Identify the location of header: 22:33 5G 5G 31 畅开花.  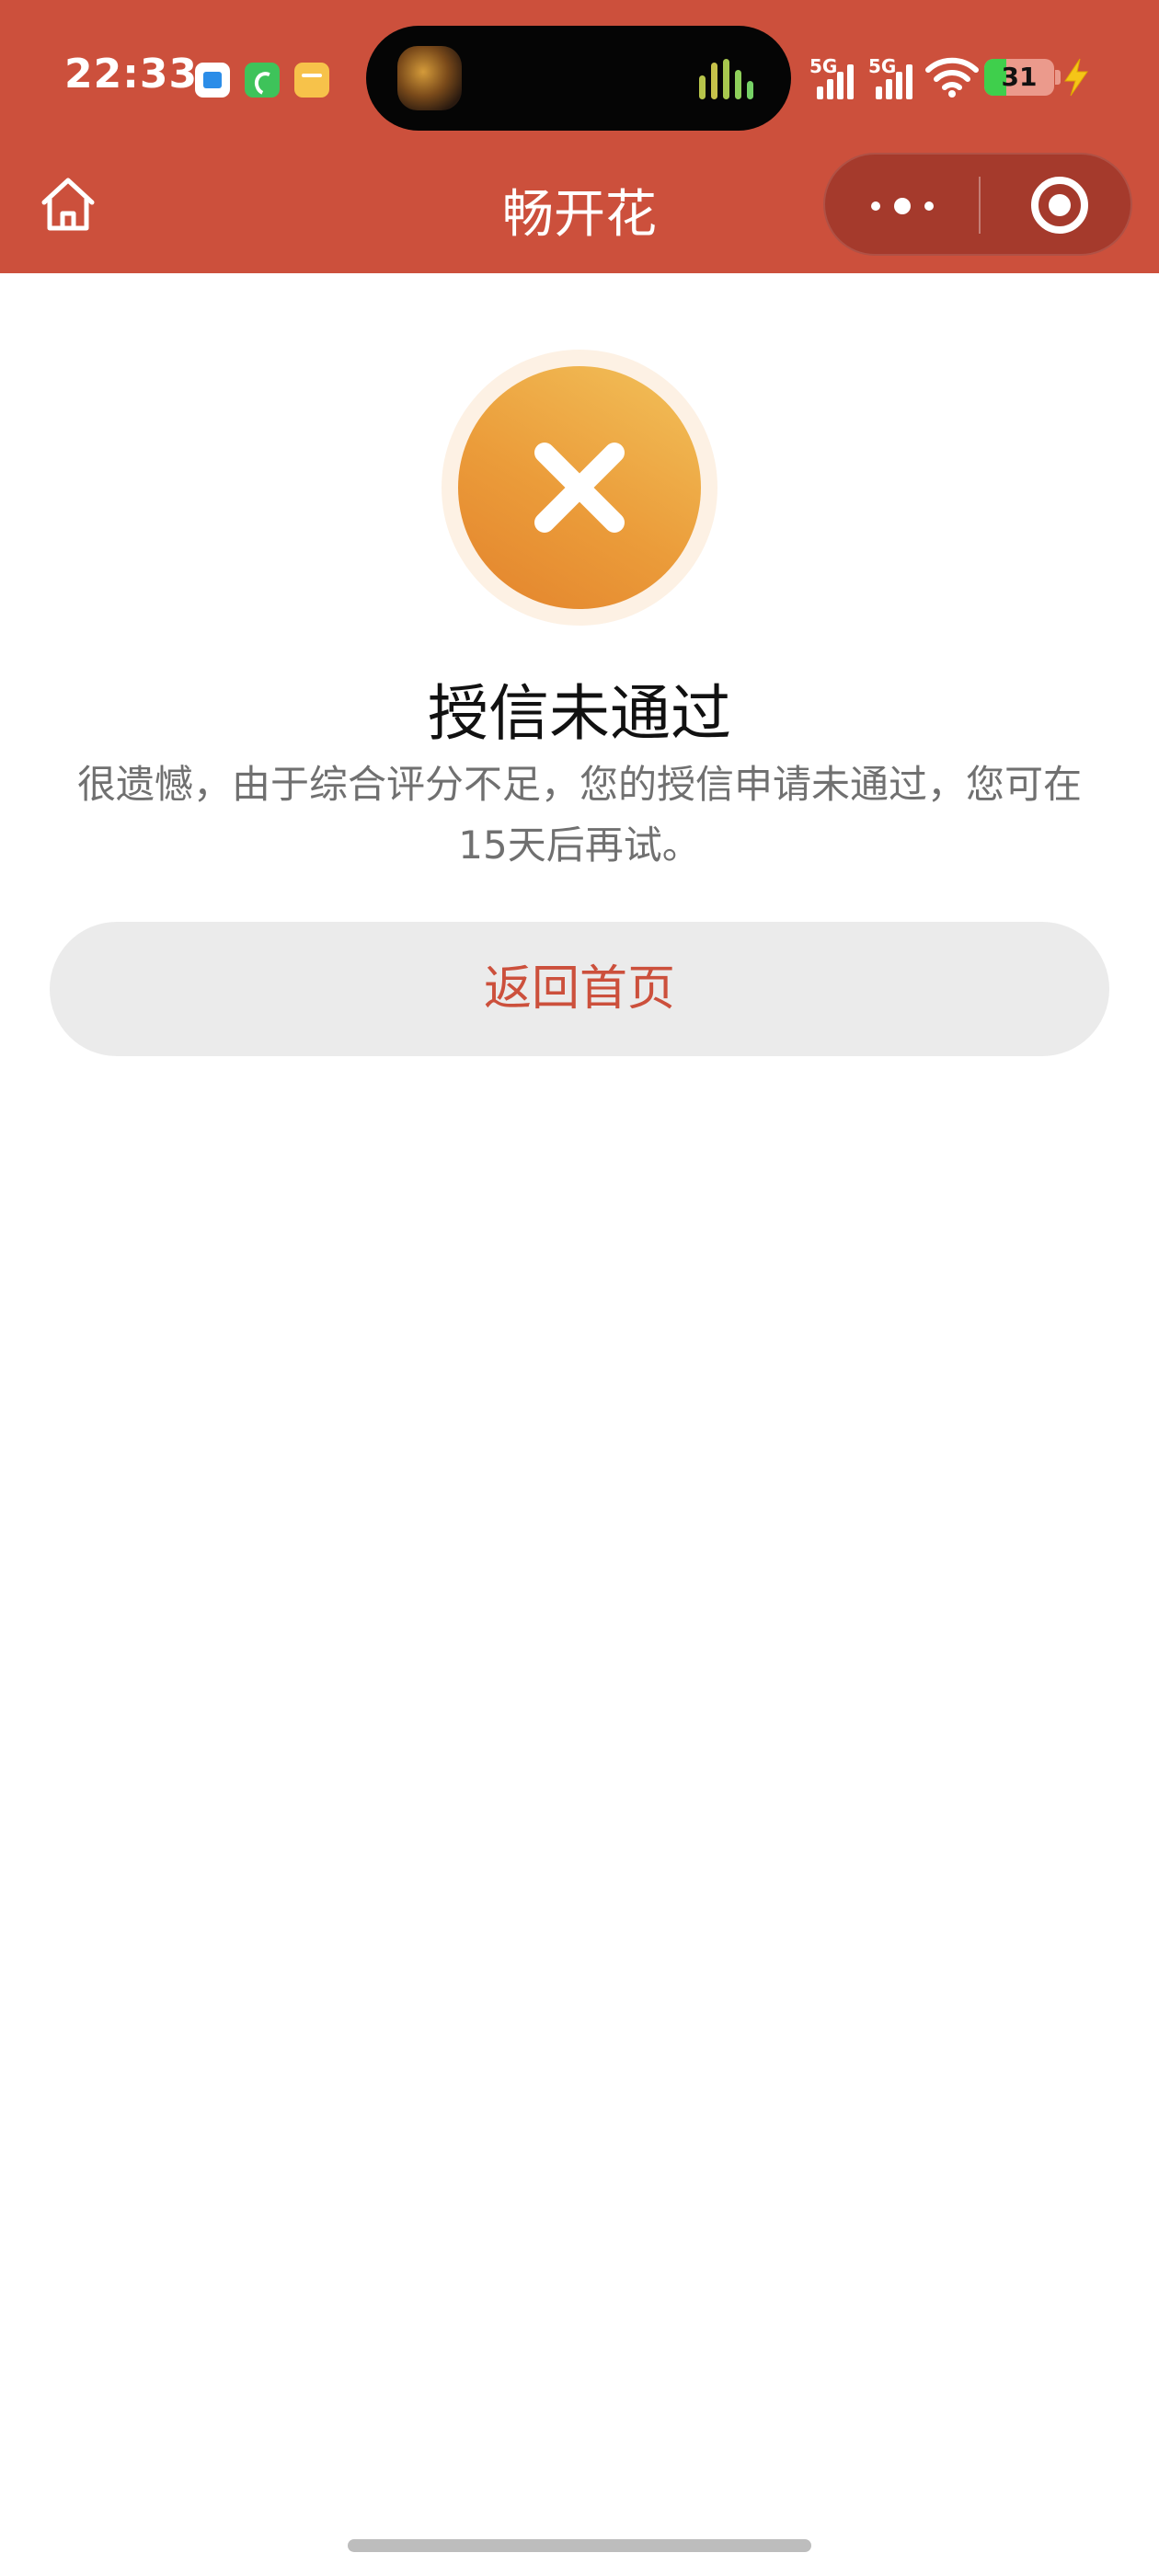
(579, 136).